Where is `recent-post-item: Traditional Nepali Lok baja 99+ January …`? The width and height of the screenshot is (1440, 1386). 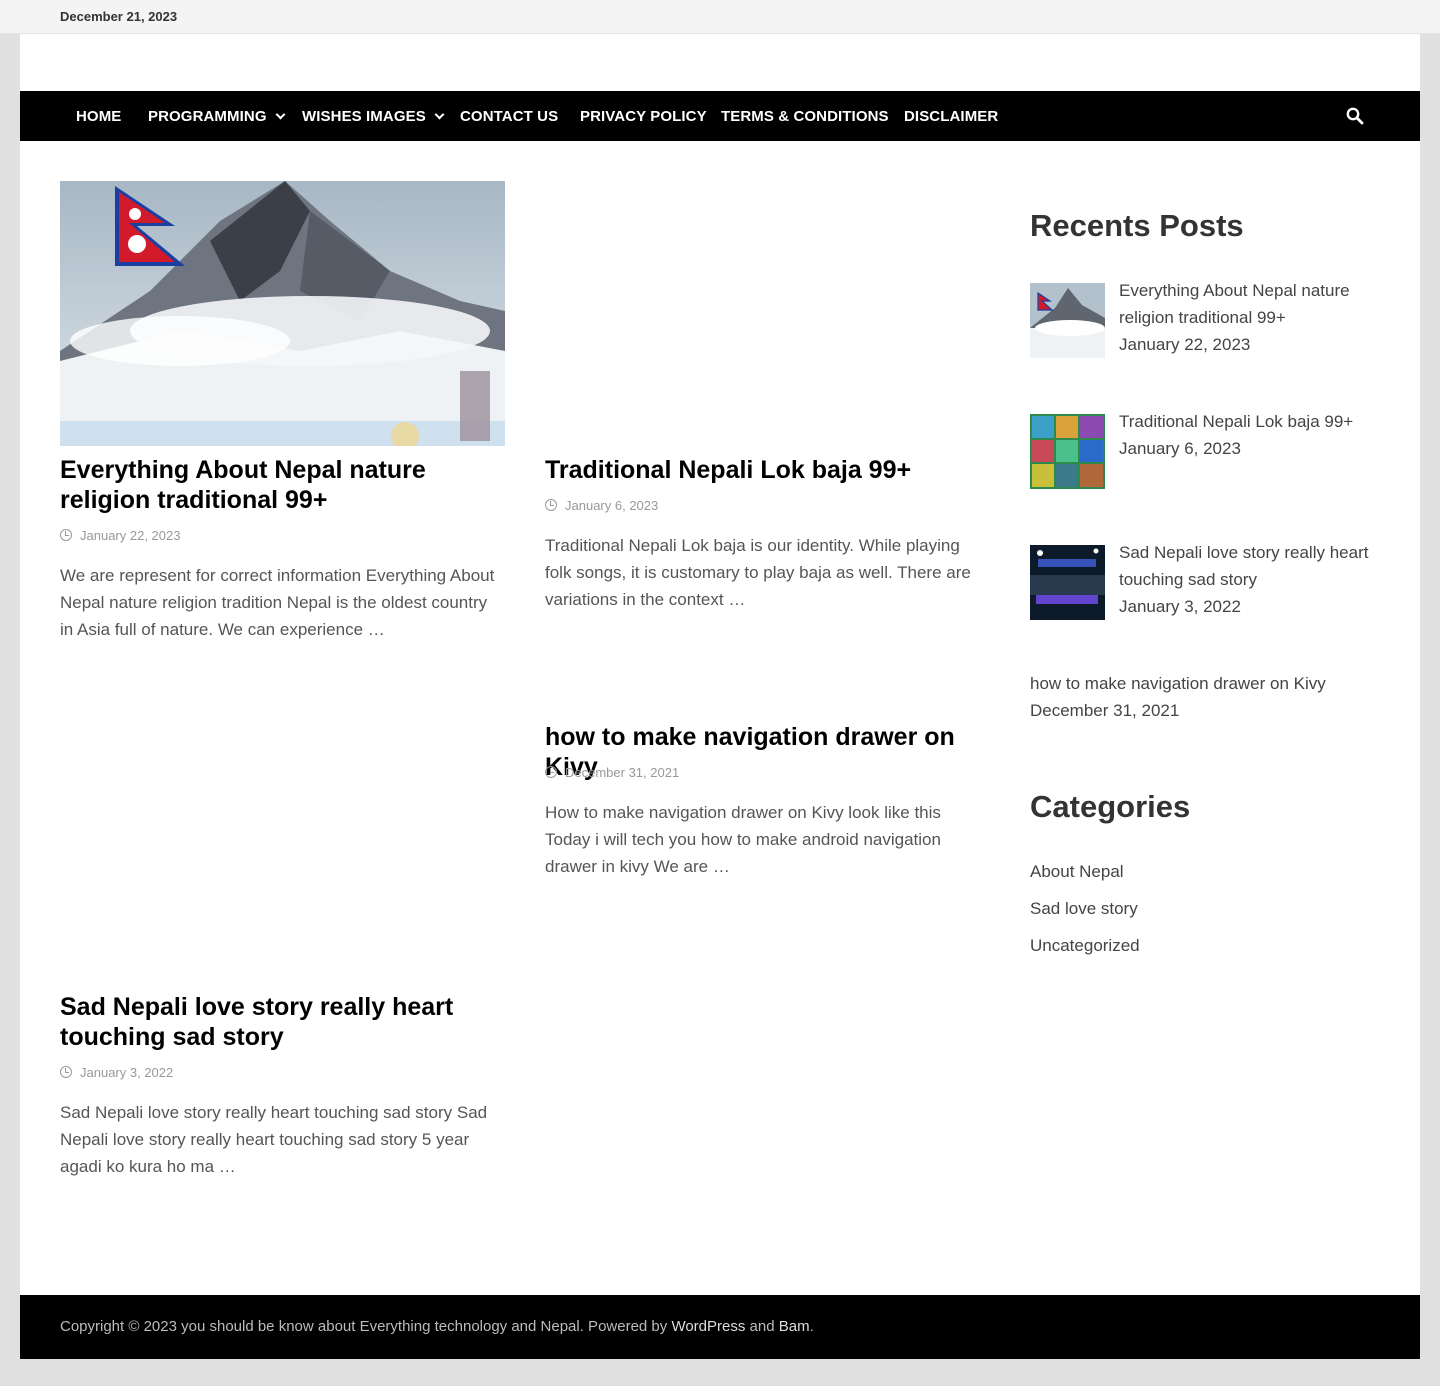 recent-post-item: Traditional Nepali Lok baja 99+ January … is located at coordinates (1259, 435).